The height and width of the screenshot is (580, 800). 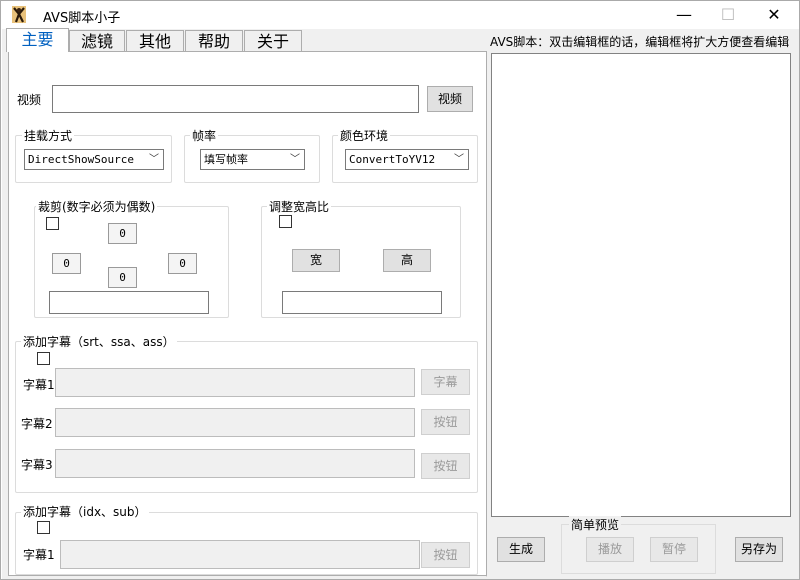 What do you see at coordinates (235, 463) in the screenshot?
I see `subtitle3-input` at bounding box center [235, 463].